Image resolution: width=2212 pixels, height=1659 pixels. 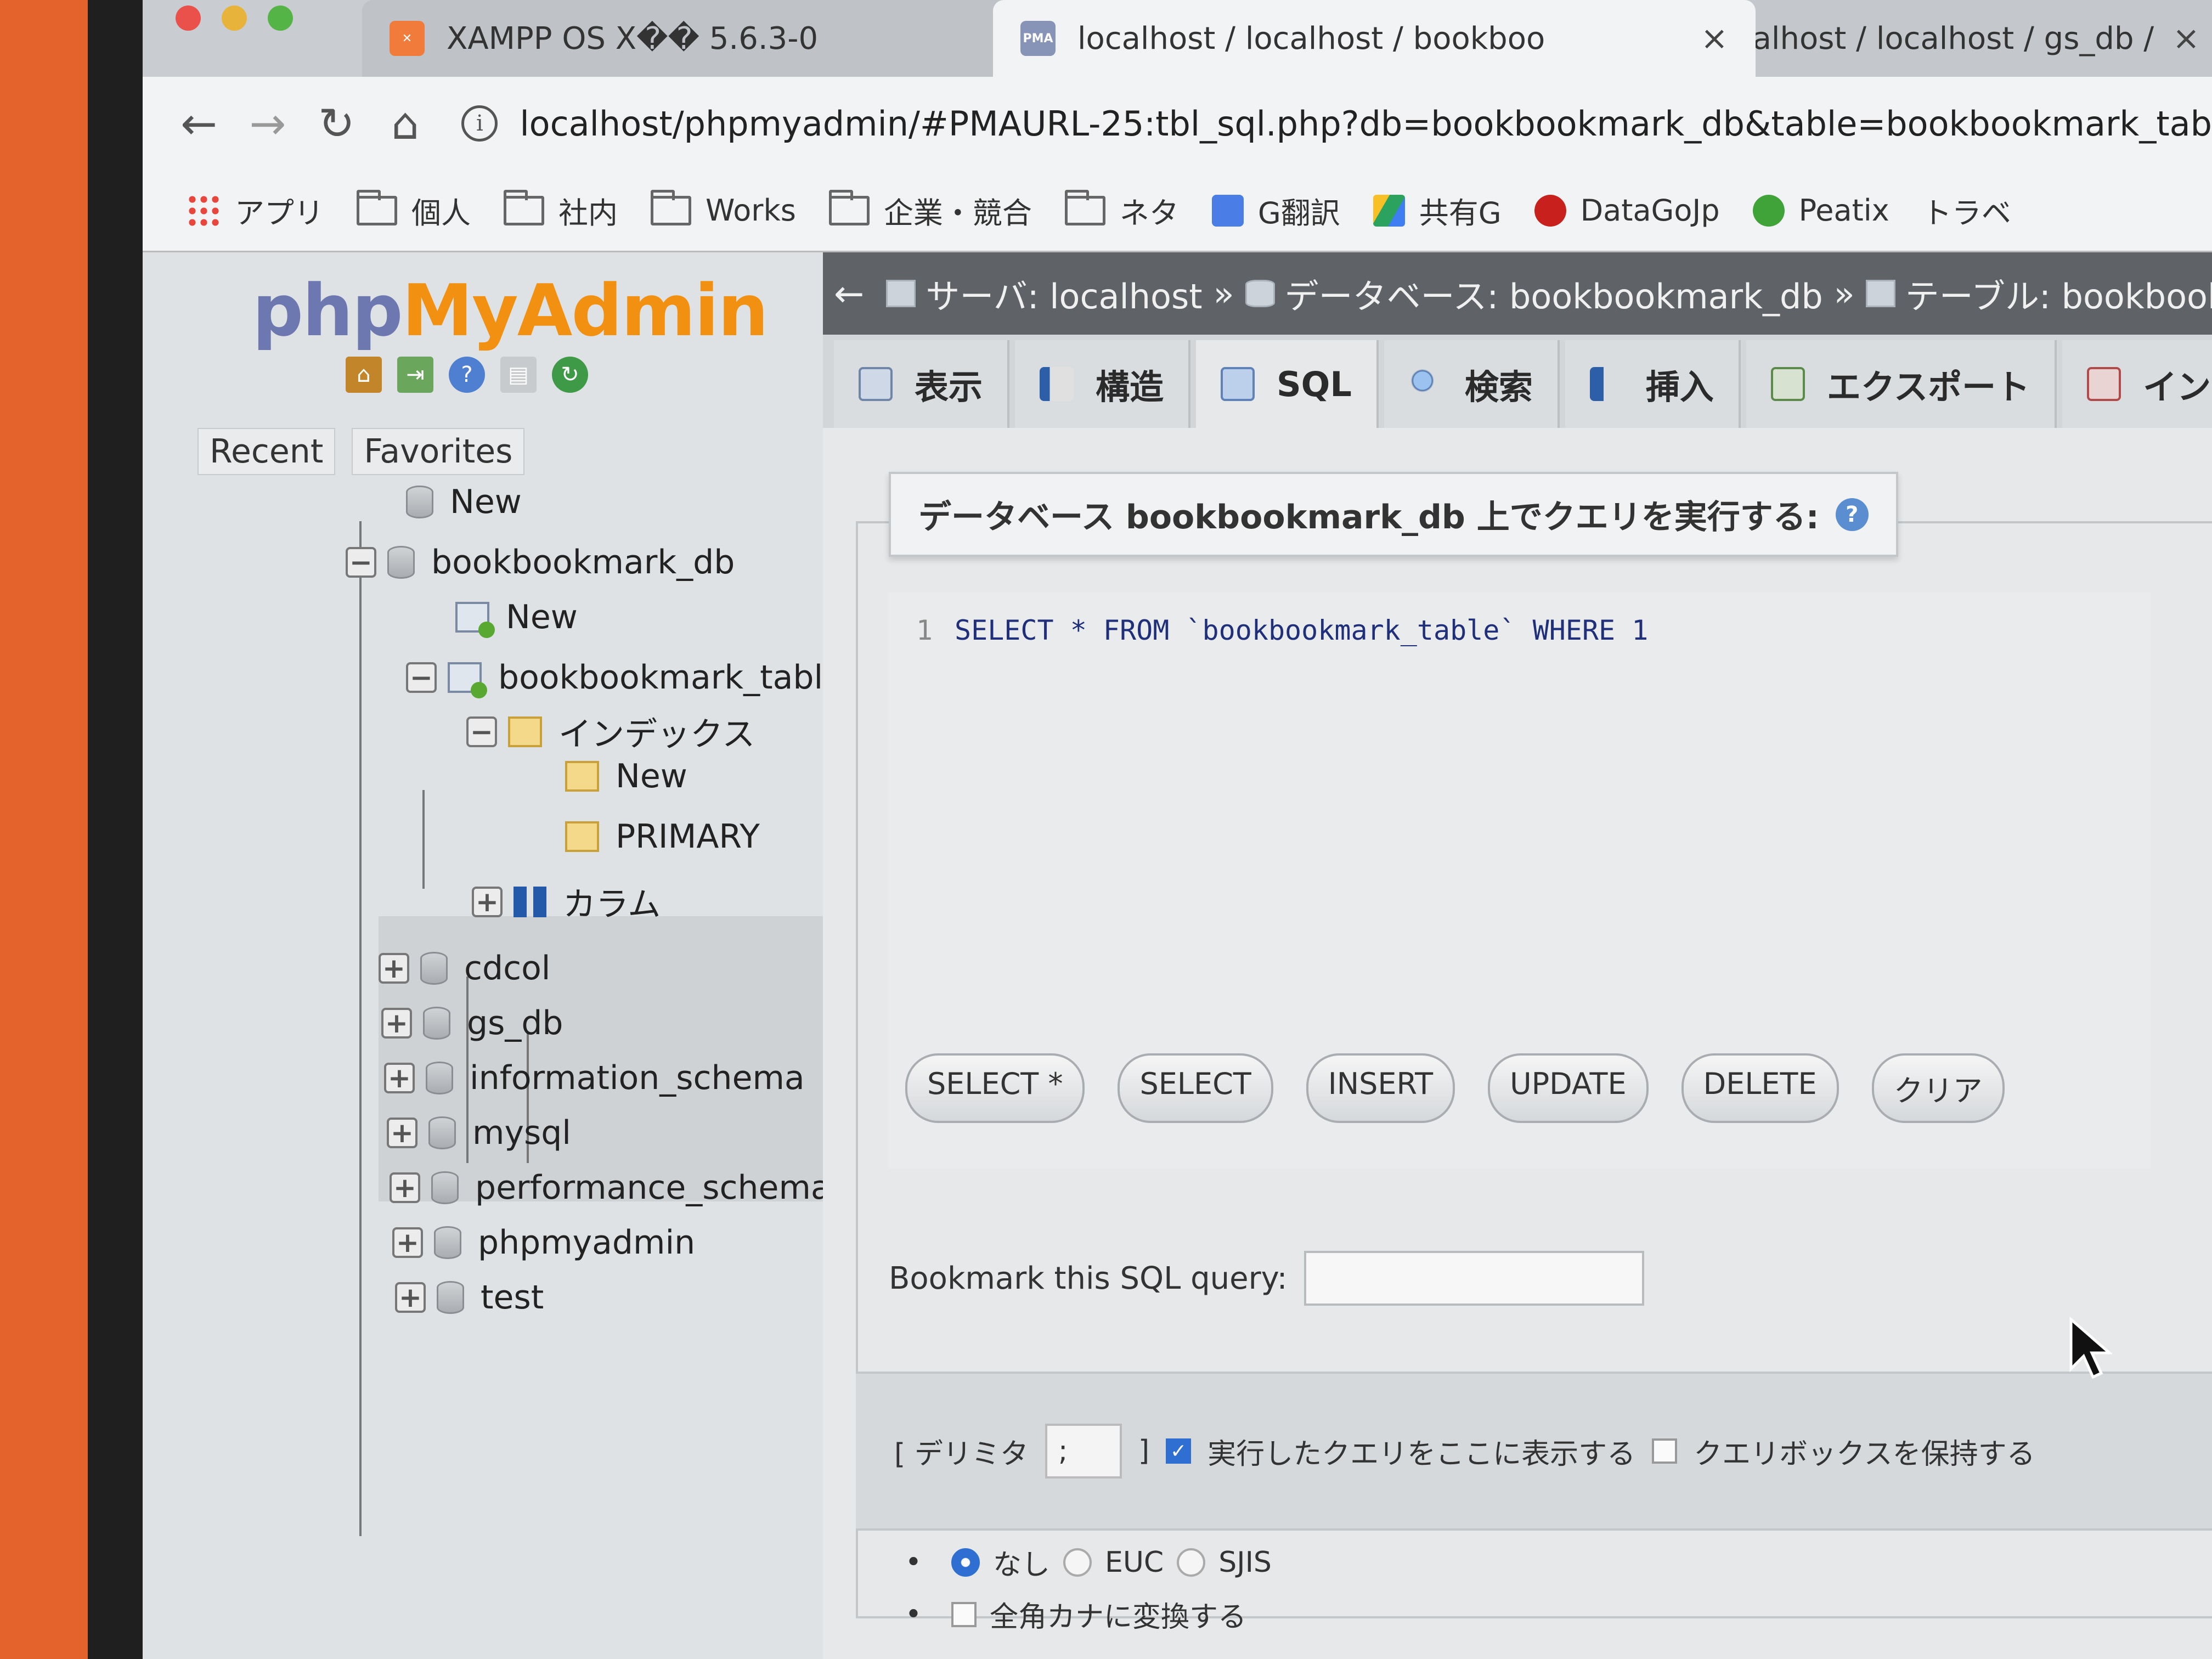 I want to click on browse-icon, so click(x=876, y=384).